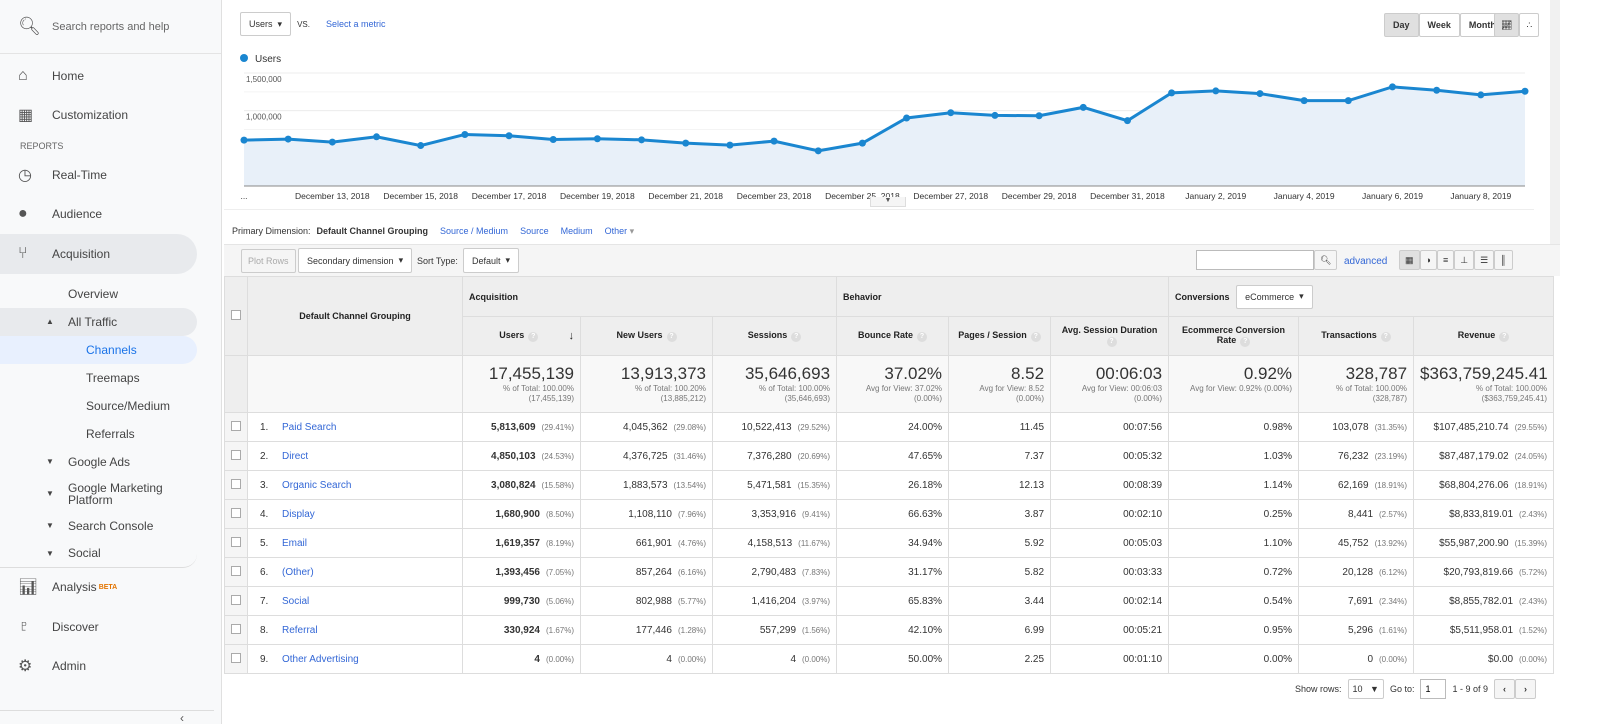 This screenshot has width=1600, height=725. Describe the element at coordinates (534, 231) in the screenshot. I see `dimension-source: Source` at that location.